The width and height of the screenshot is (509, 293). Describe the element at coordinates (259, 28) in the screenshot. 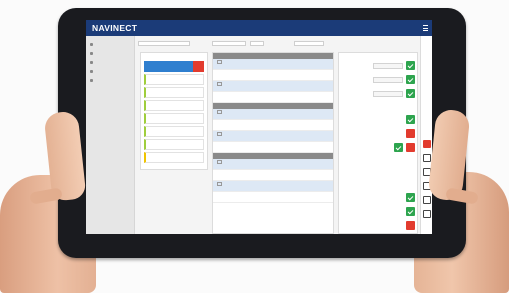

I see `top-bar: NAVINECT` at that location.